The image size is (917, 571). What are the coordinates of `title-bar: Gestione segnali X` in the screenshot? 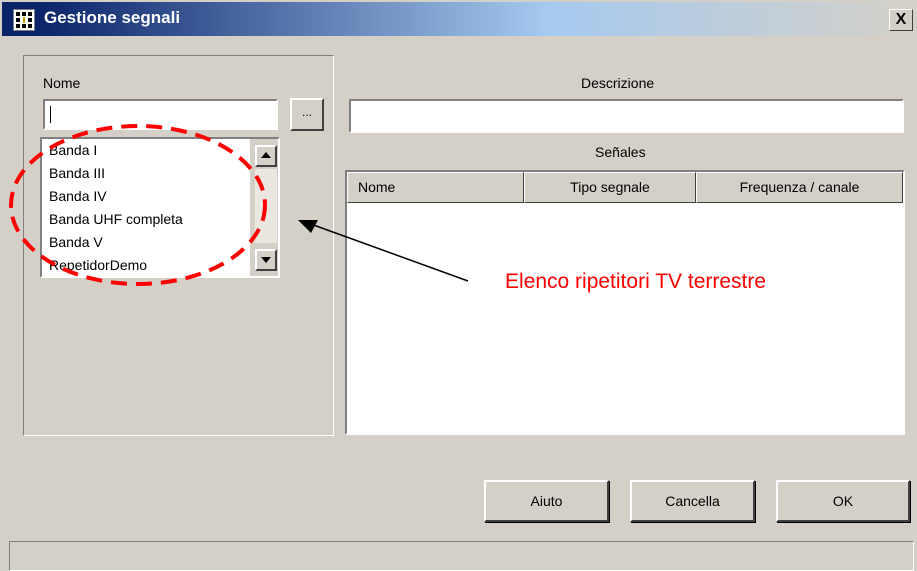 It's located at (458, 19).